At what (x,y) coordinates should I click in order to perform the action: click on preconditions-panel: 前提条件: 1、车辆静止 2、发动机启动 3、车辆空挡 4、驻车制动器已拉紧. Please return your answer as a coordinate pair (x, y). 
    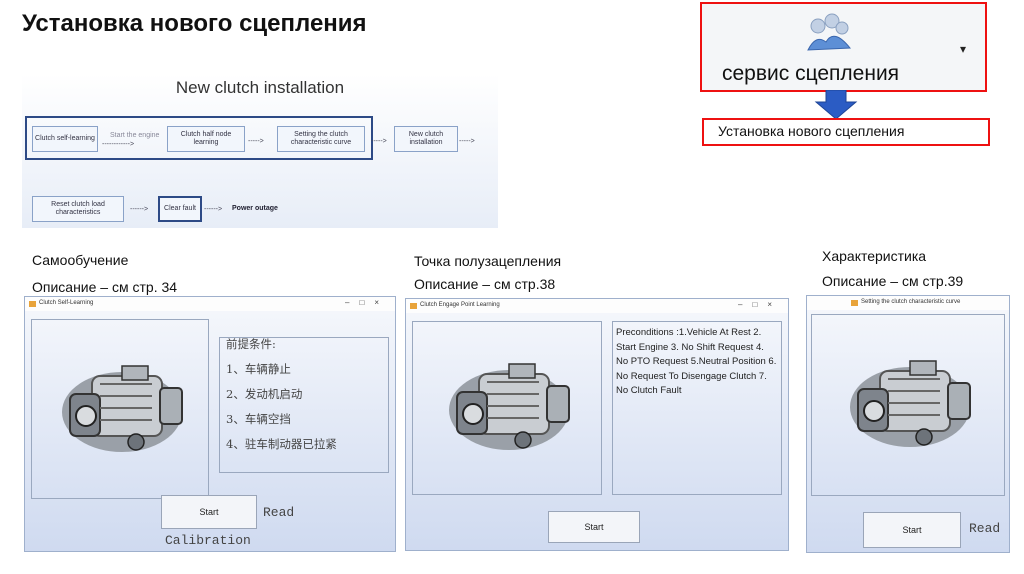
    Looking at the image, I should click on (304, 405).